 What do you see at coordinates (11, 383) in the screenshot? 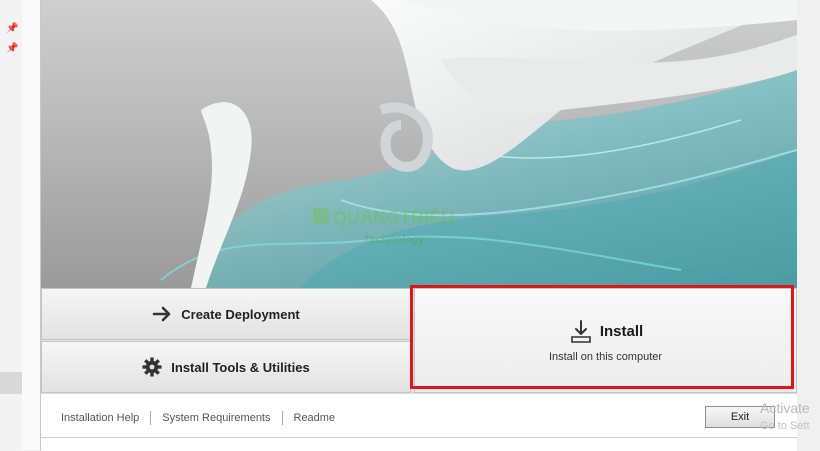
I see `sidebar-scroll-block` at bounding box center [11, 383].